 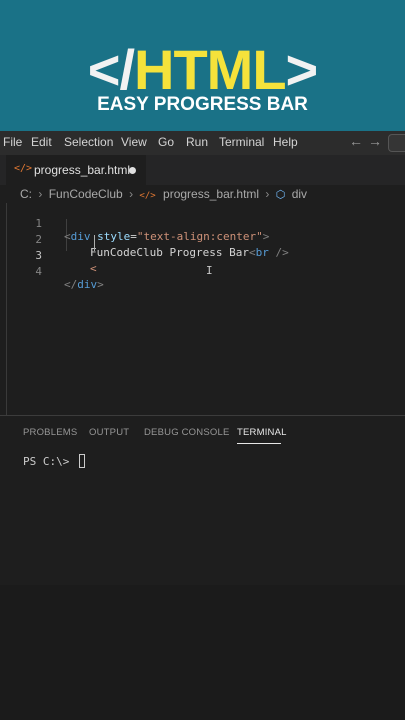 I want to click on text-cursor, so click(x=94, y=243).